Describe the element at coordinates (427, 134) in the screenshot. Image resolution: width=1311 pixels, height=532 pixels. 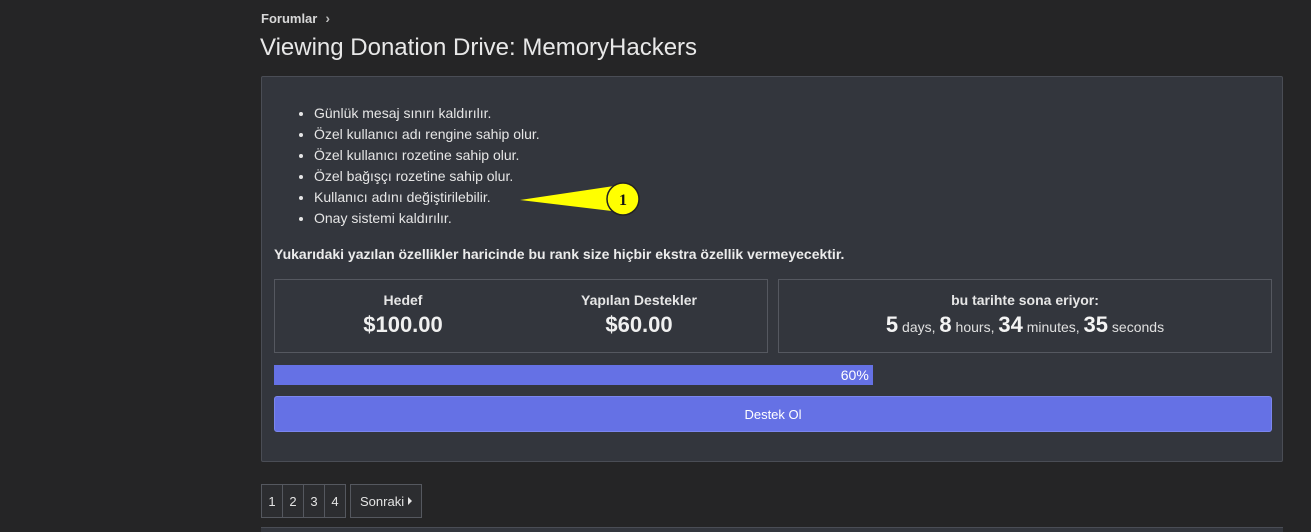
I see `perk-item: Özel kullanıcı adı rengine sahip olur.` at that location.